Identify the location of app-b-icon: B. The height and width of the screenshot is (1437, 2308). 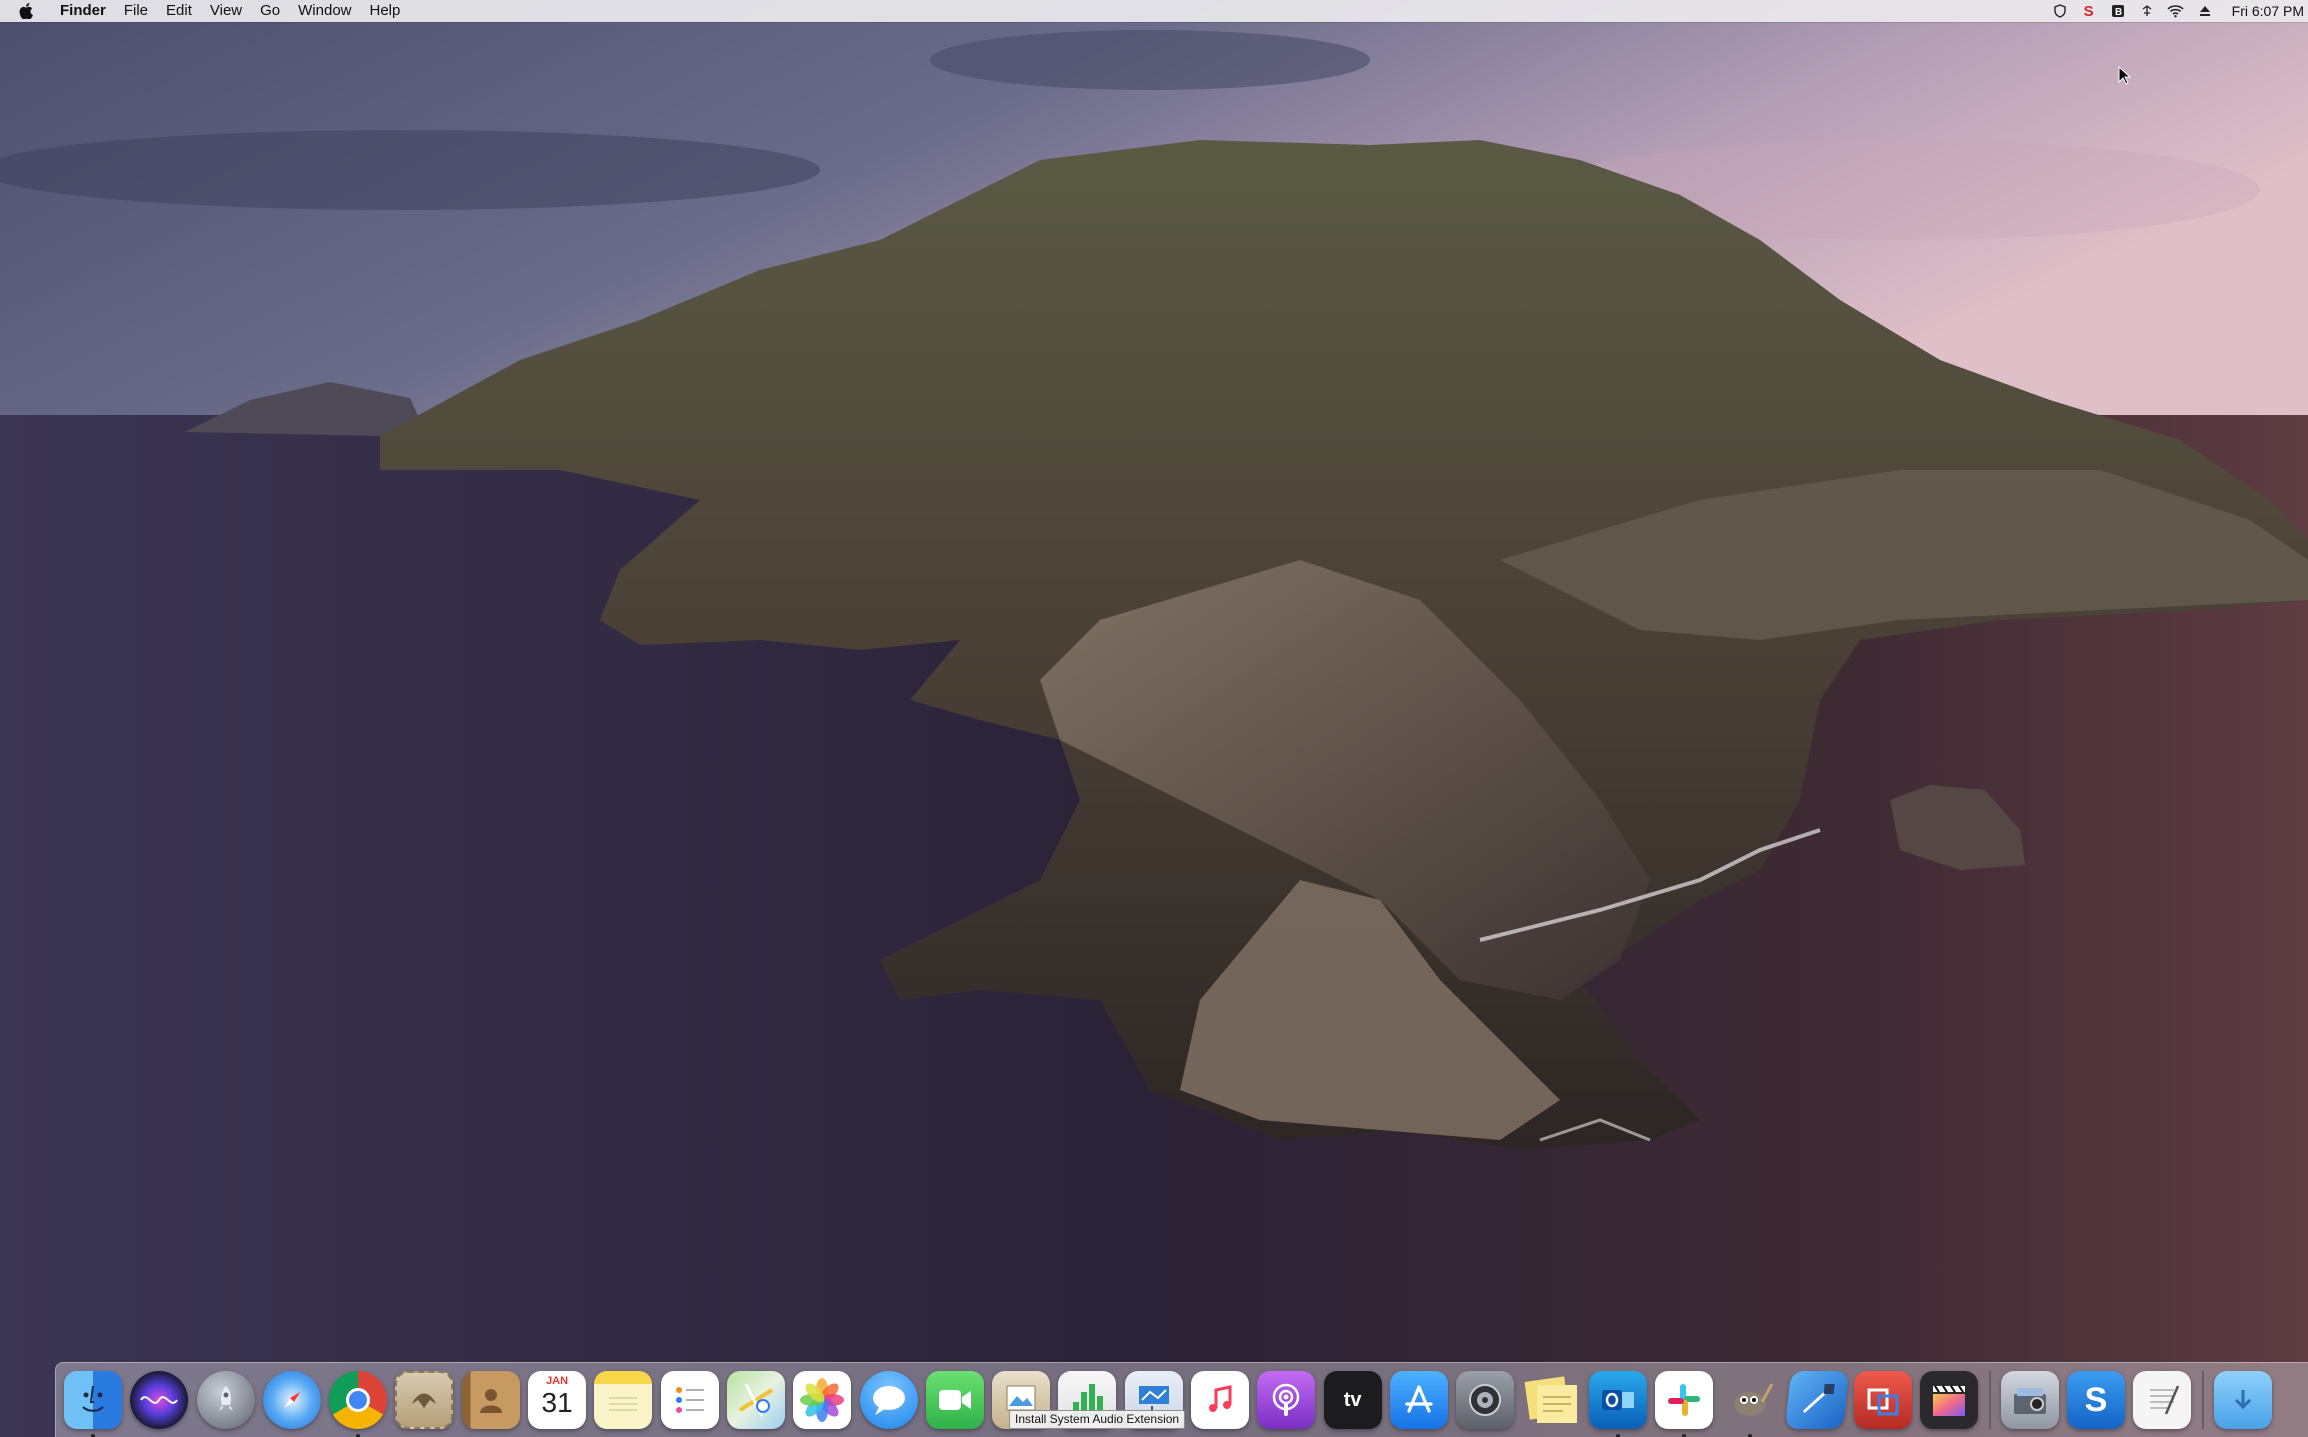
(2118, 11).